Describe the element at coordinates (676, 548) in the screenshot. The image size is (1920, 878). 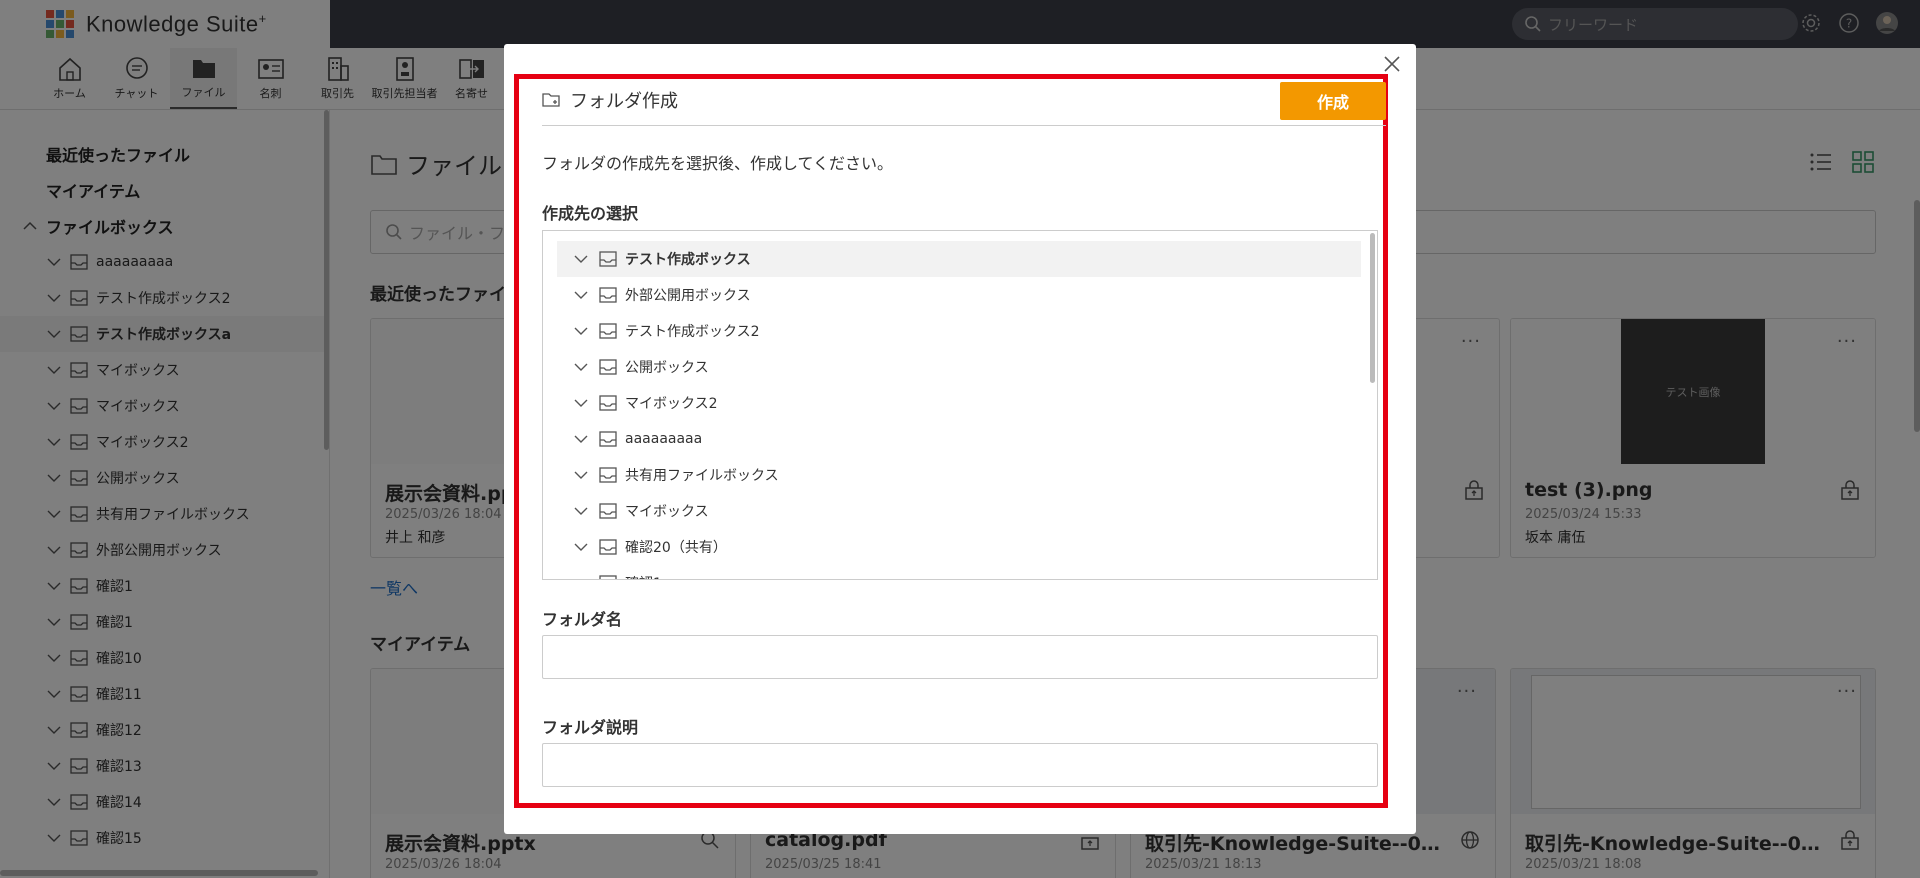
I see `tree-box-label: 確認20（共有）` at that location.